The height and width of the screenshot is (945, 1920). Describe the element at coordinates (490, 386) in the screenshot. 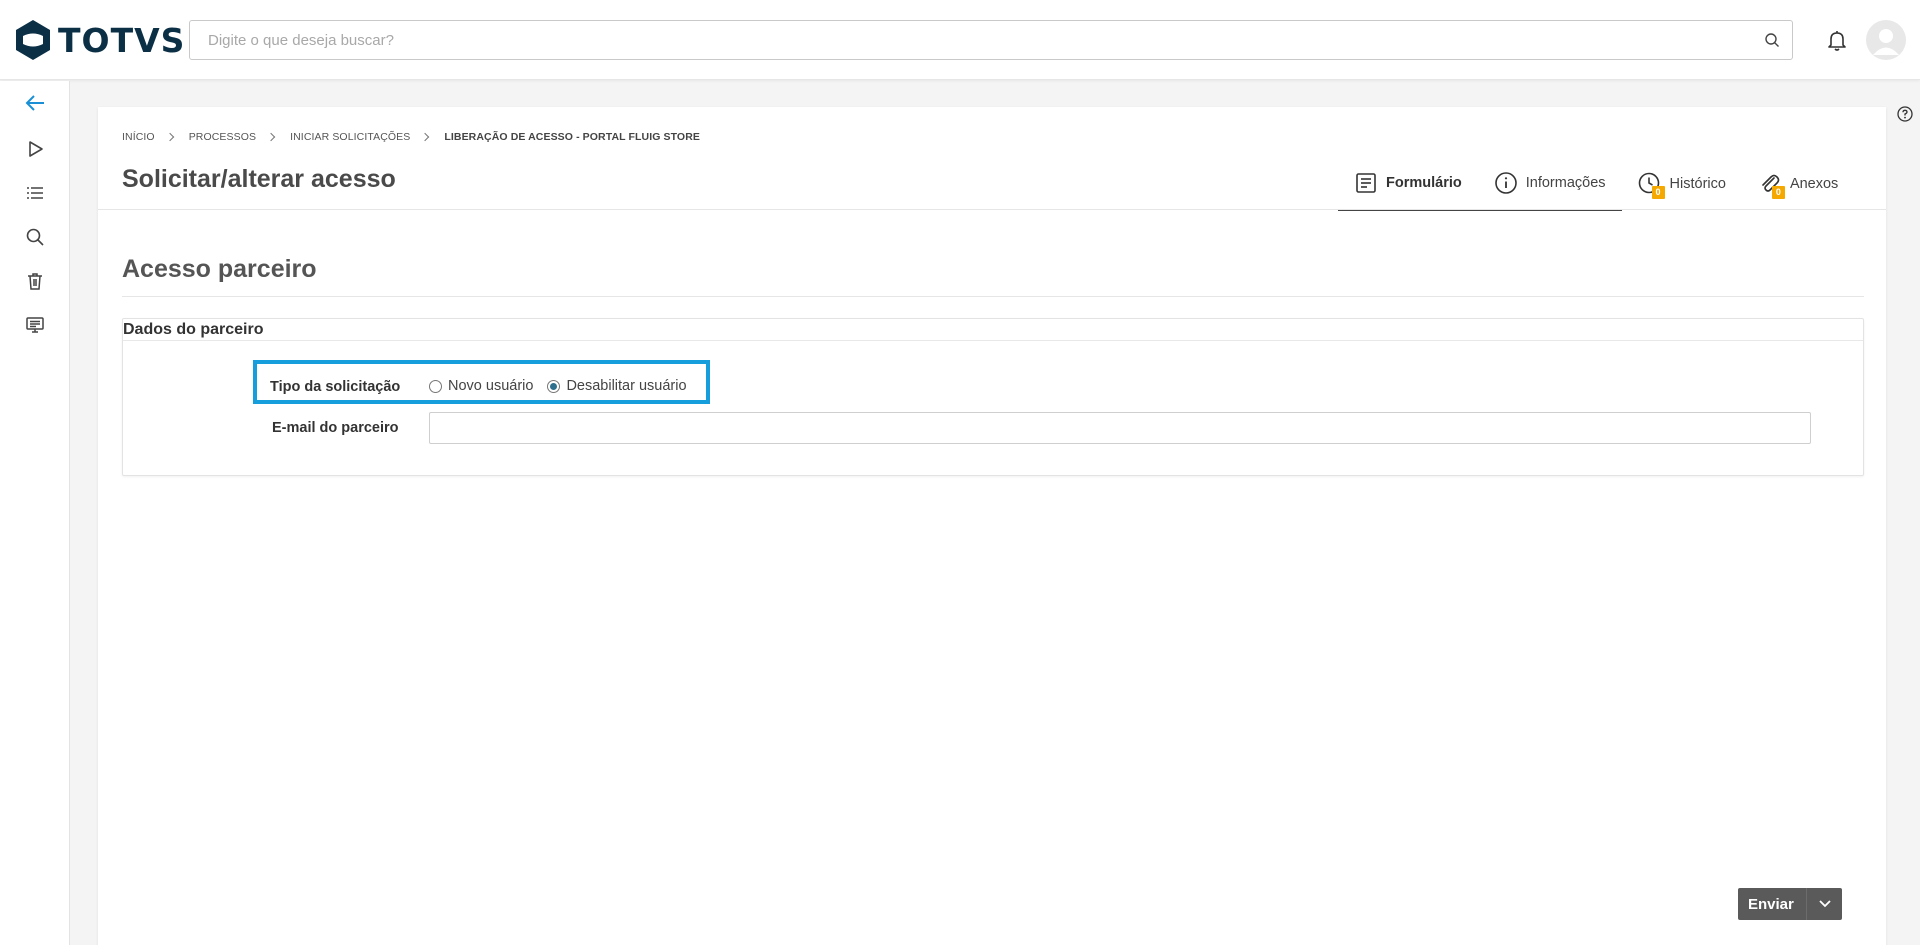

I see `radio-novo-usuario-label: Novo usuário` at that location.